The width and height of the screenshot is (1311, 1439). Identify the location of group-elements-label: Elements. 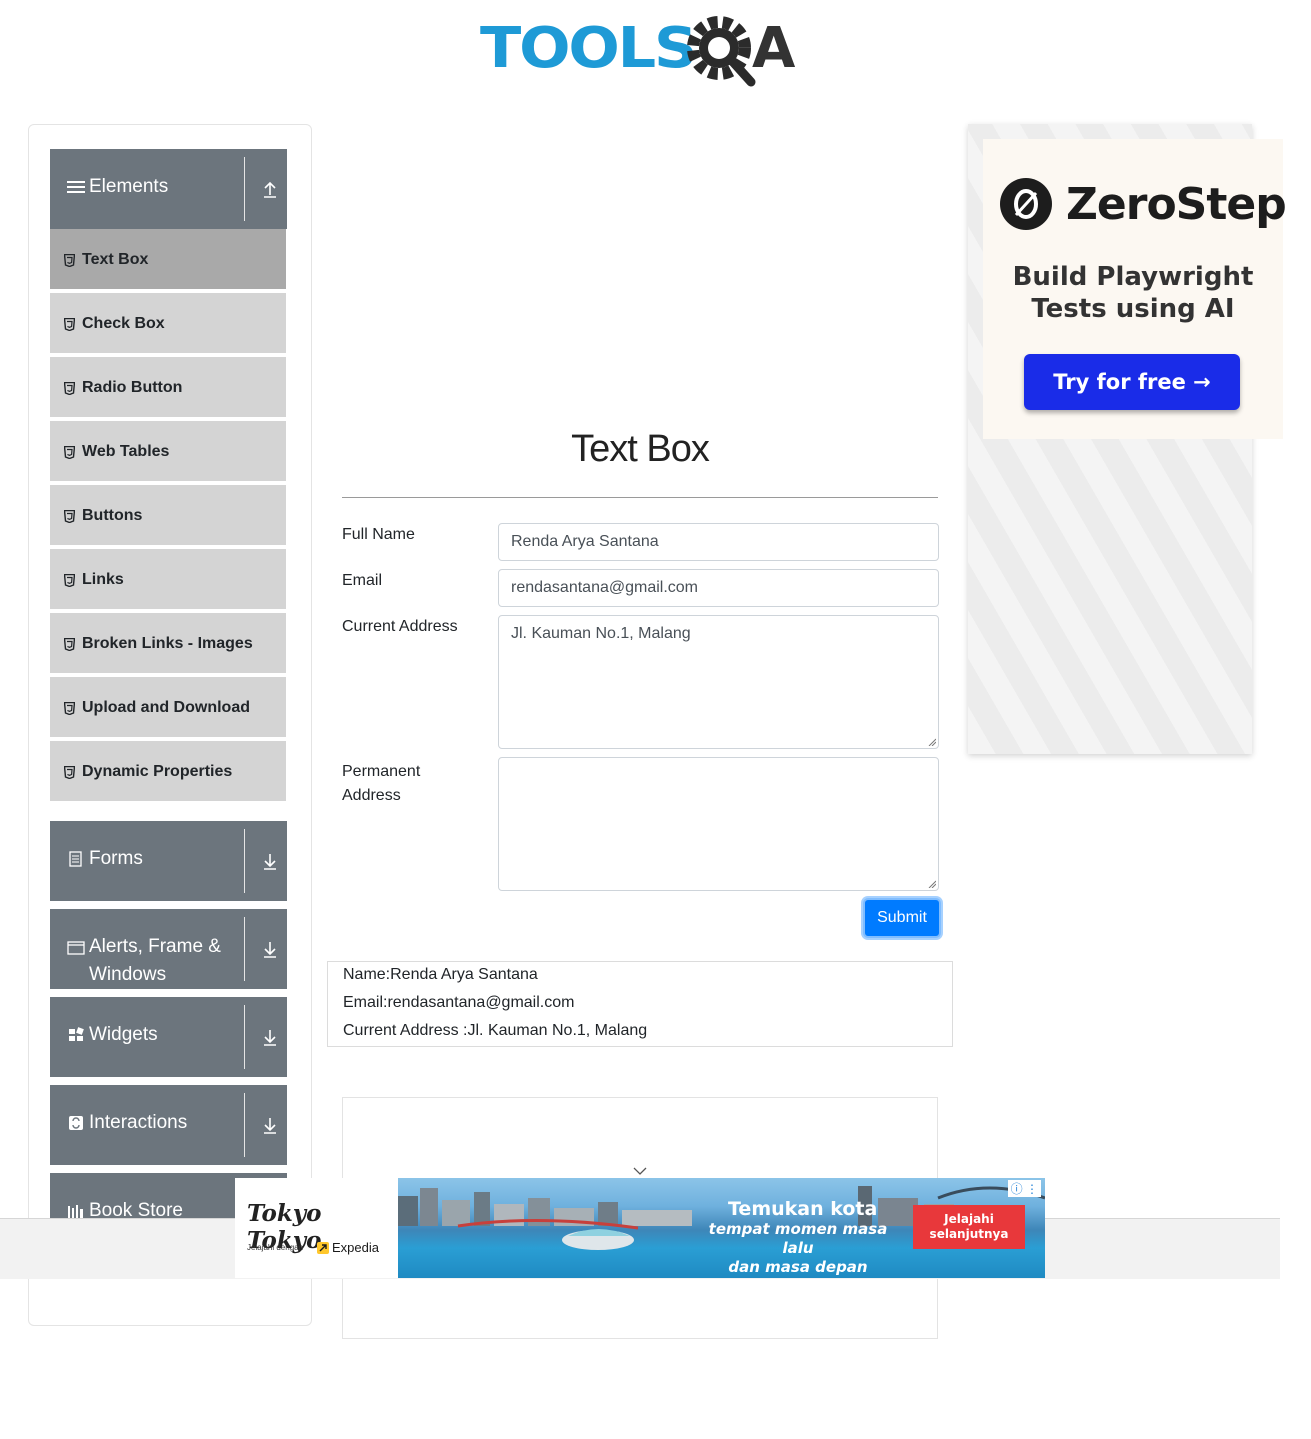
(129, 186).